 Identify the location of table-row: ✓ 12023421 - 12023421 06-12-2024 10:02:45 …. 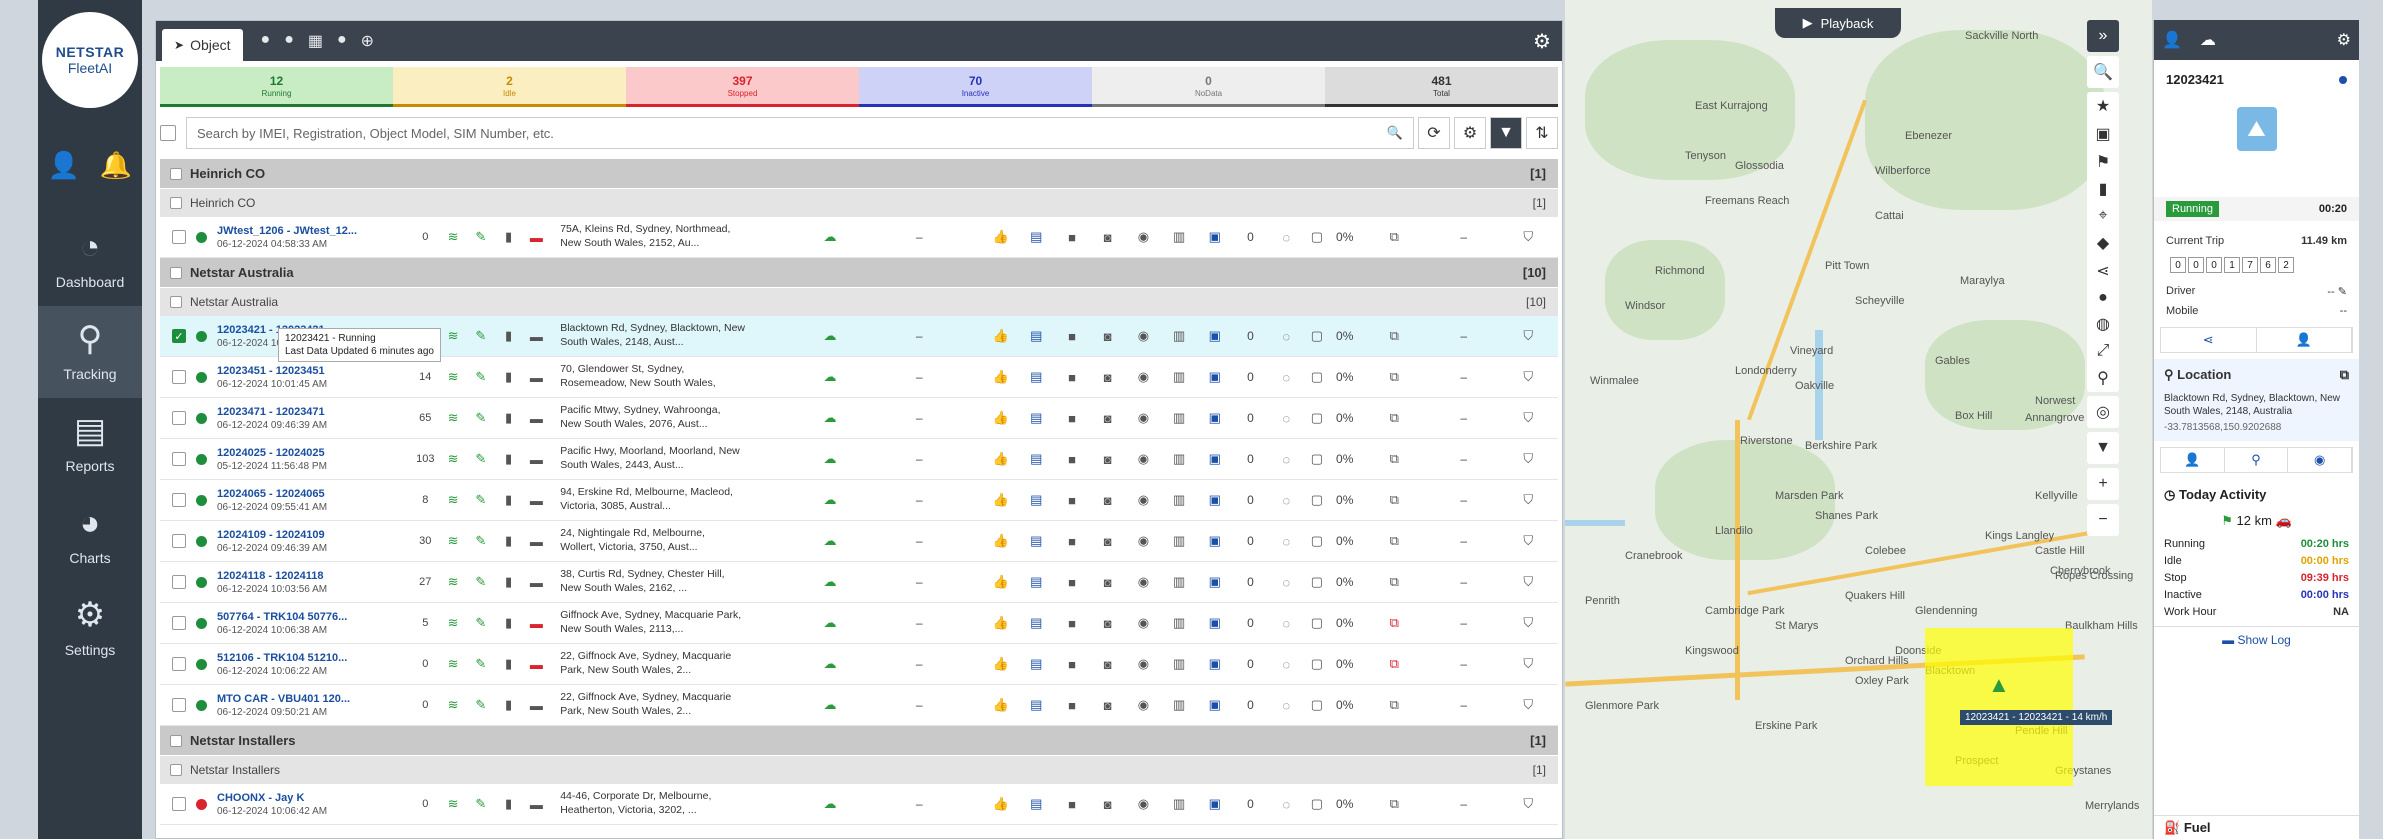
(859, 339).